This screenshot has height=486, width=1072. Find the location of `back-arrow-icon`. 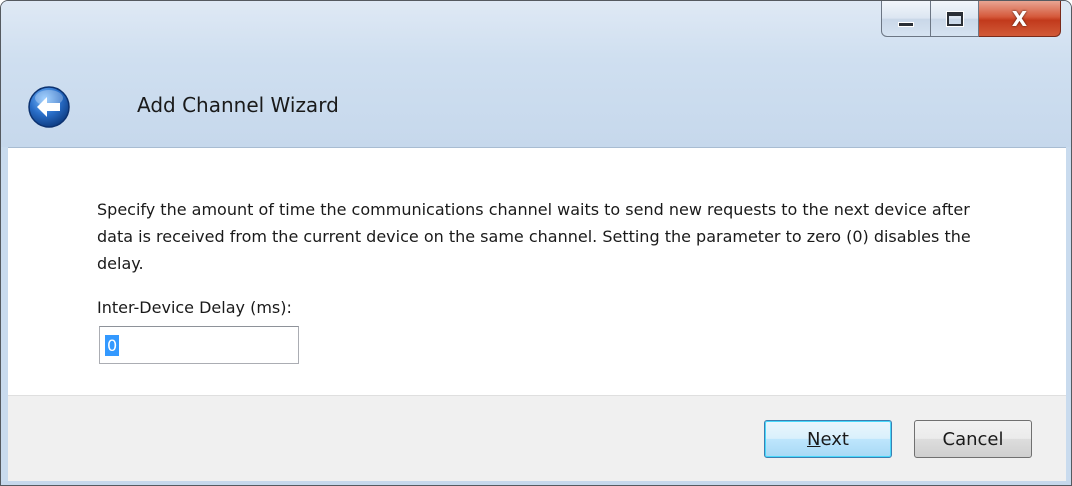

back-arrow-icon is located at coordinates (49, 107).